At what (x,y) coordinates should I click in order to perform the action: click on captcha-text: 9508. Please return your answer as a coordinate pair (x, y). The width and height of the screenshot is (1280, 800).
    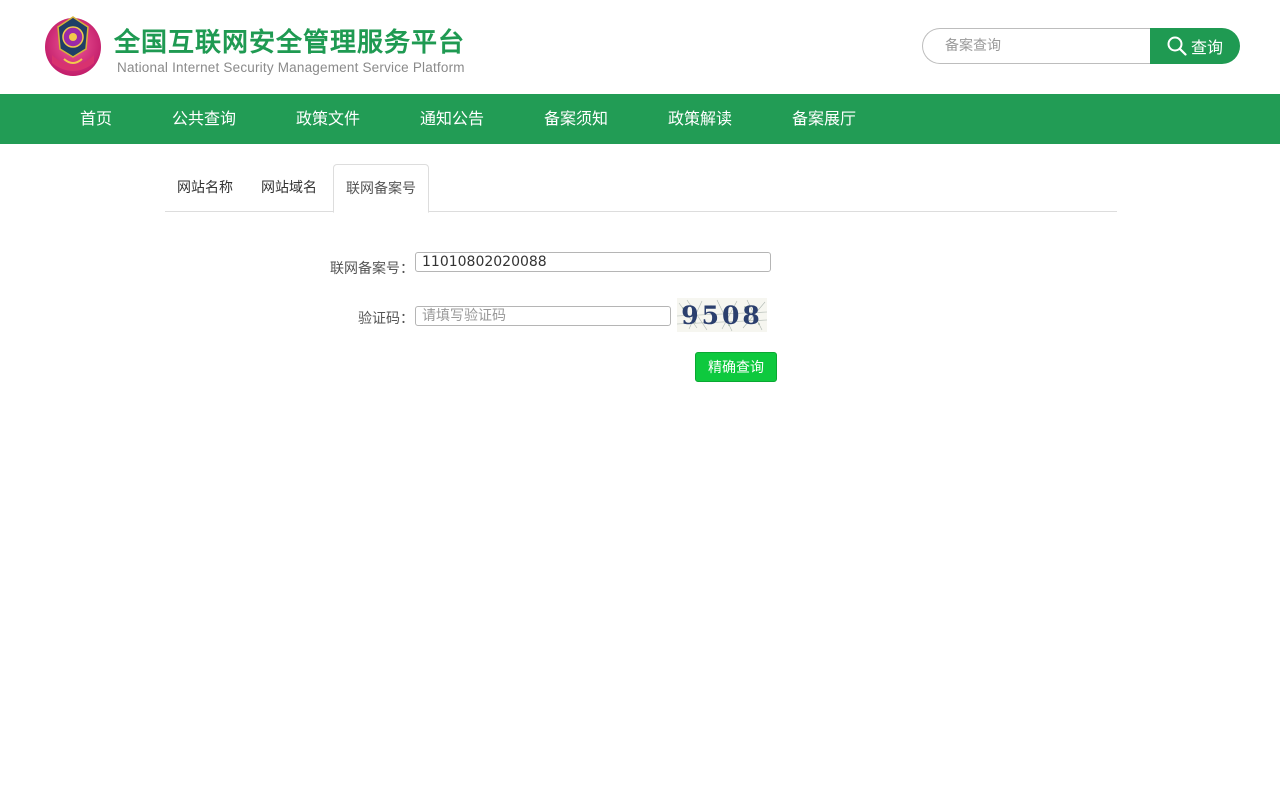
    Looking at the image, I should click on (722, 315).